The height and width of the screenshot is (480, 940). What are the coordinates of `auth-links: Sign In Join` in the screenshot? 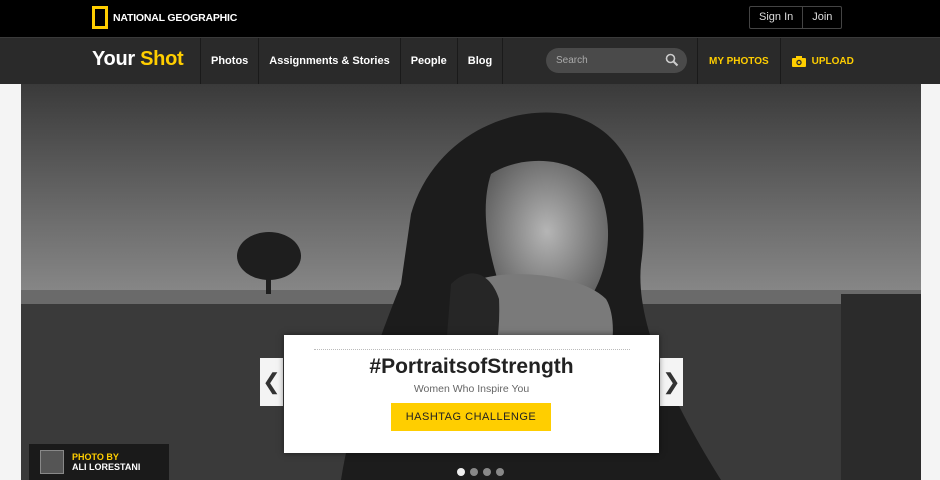 It's located at (796, 17).